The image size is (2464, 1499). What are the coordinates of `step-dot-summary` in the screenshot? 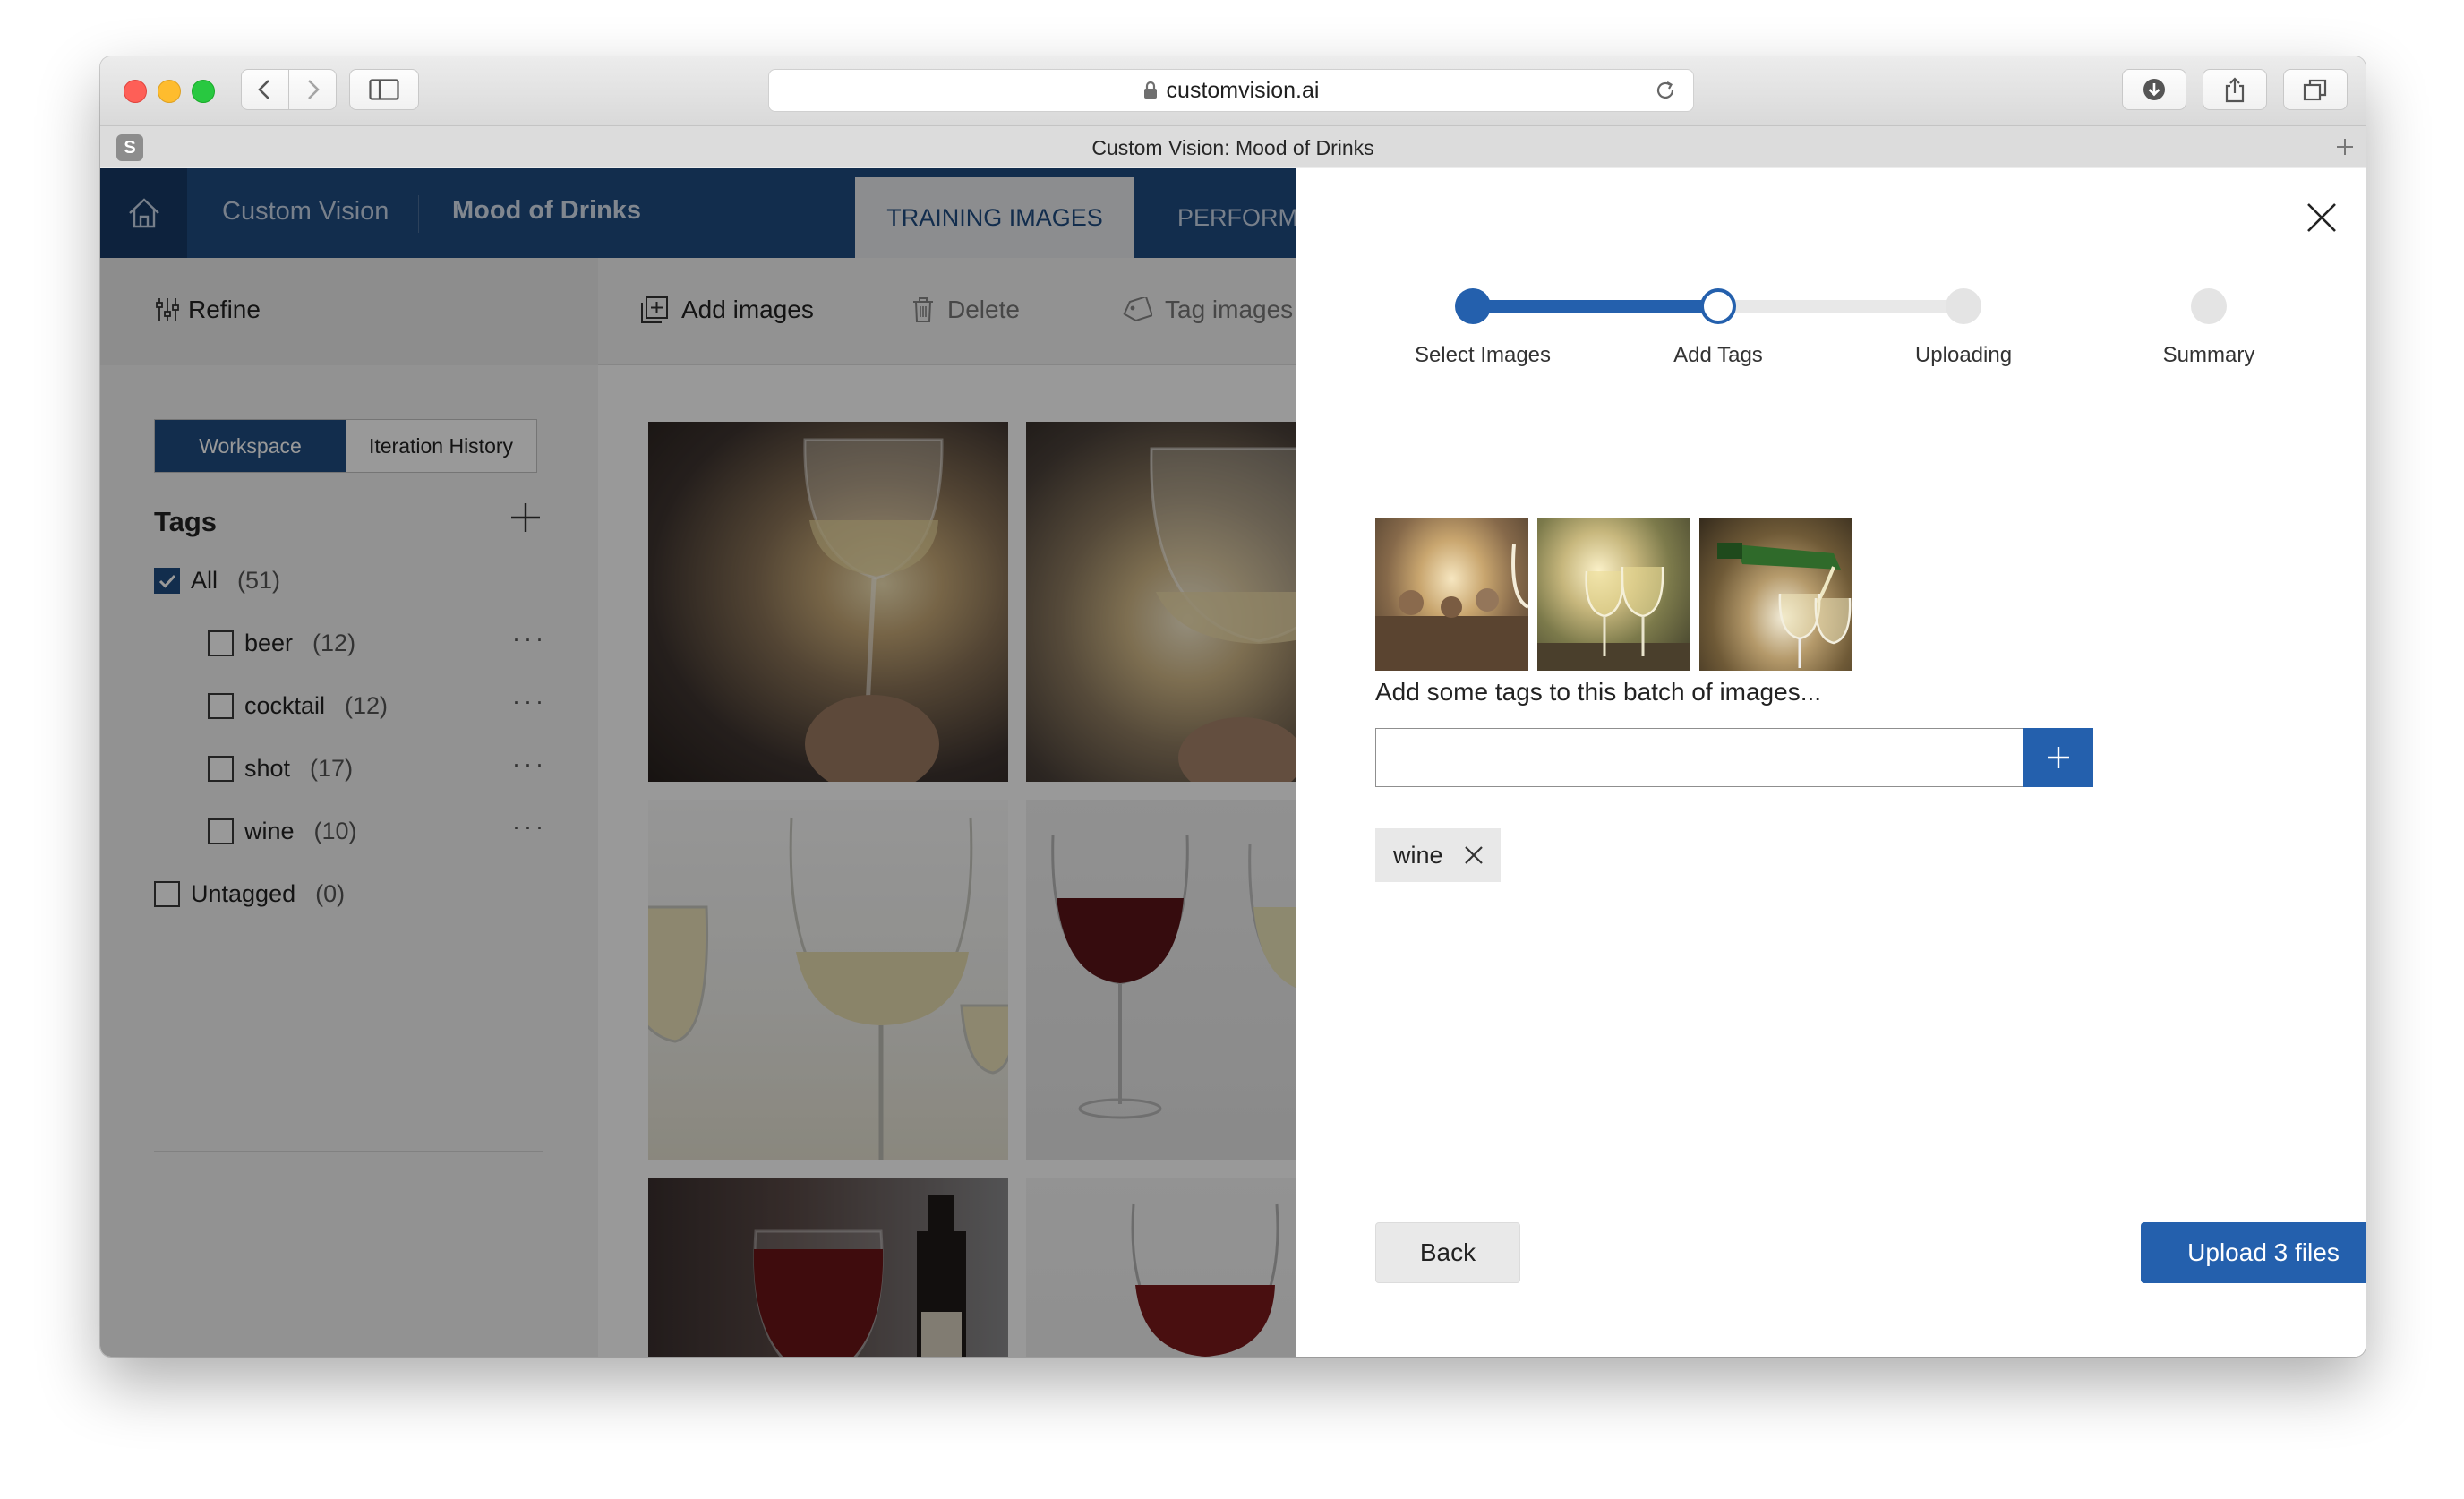 It's located at (2209, 306).